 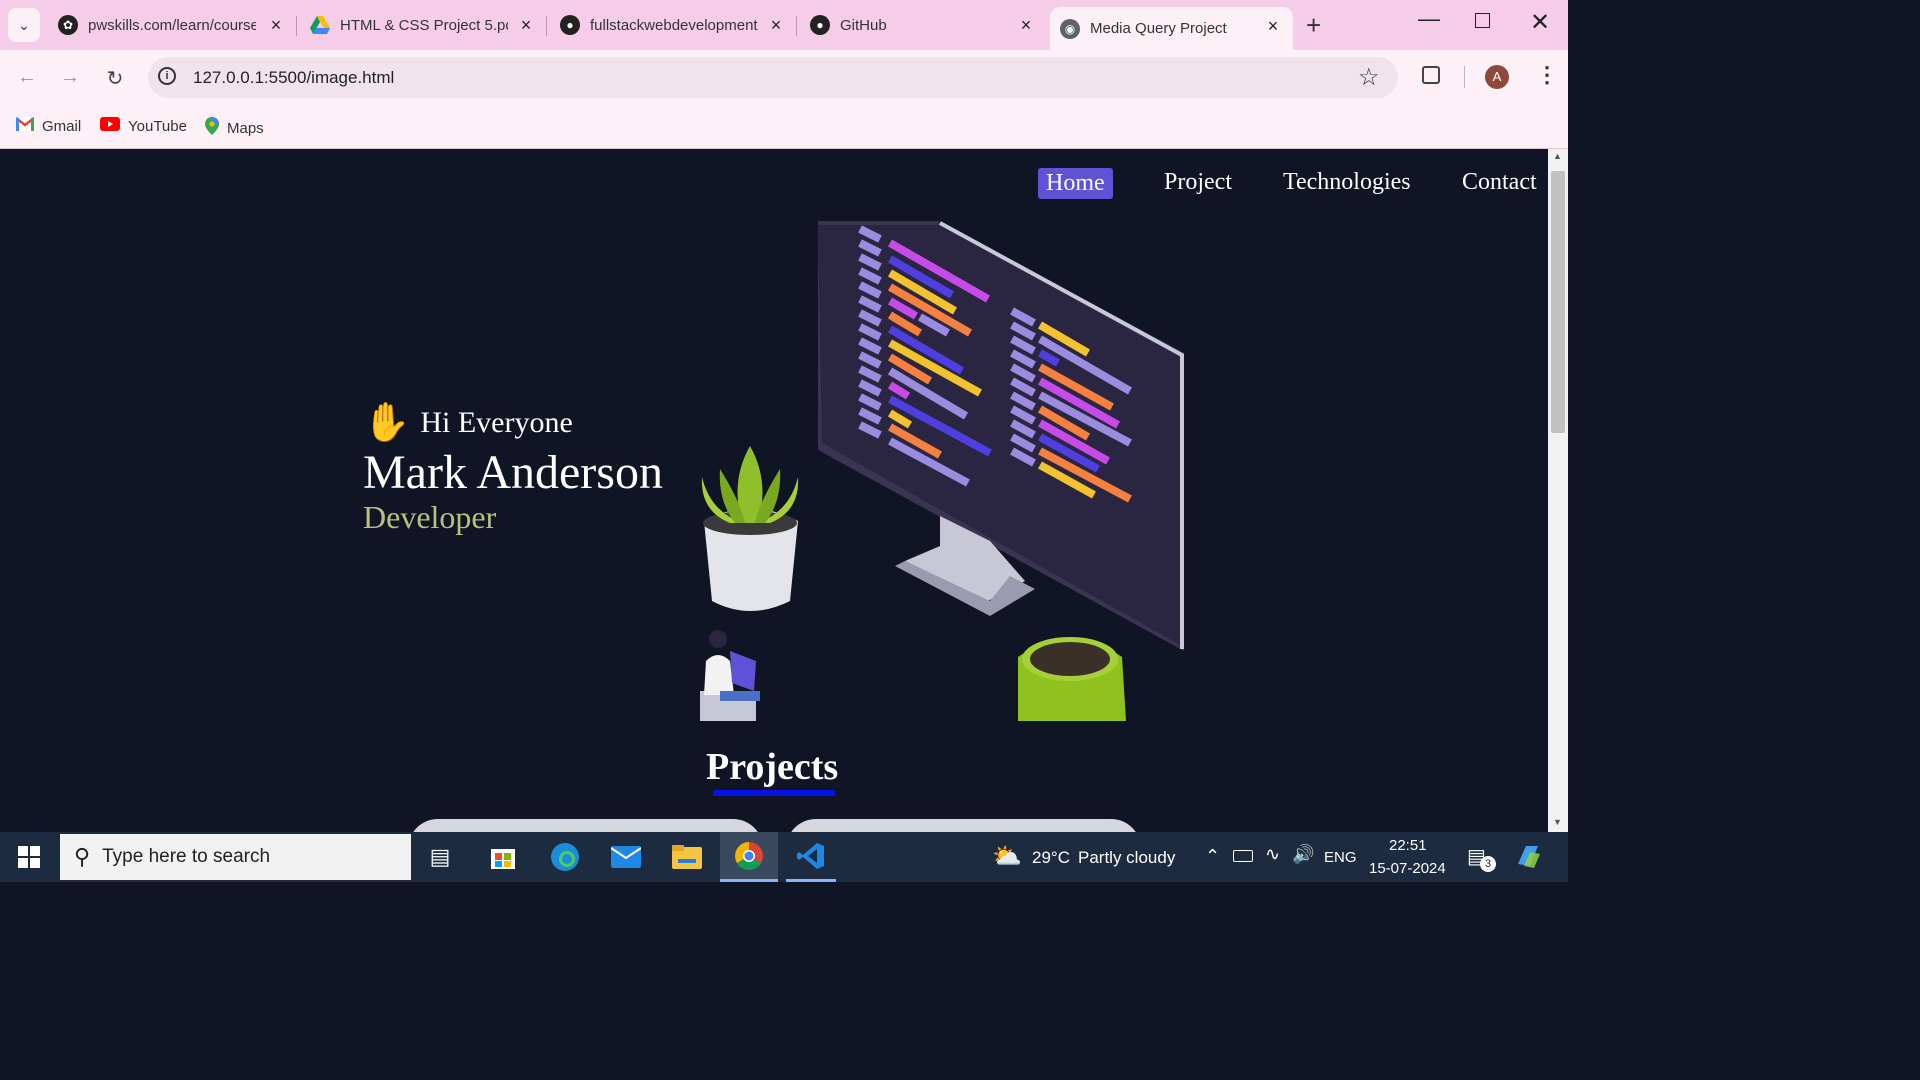 What do you see at coordinates (440, 857) in the screenshot?
I see `task-view-icon: ▤` at bounding box center [440, 857].